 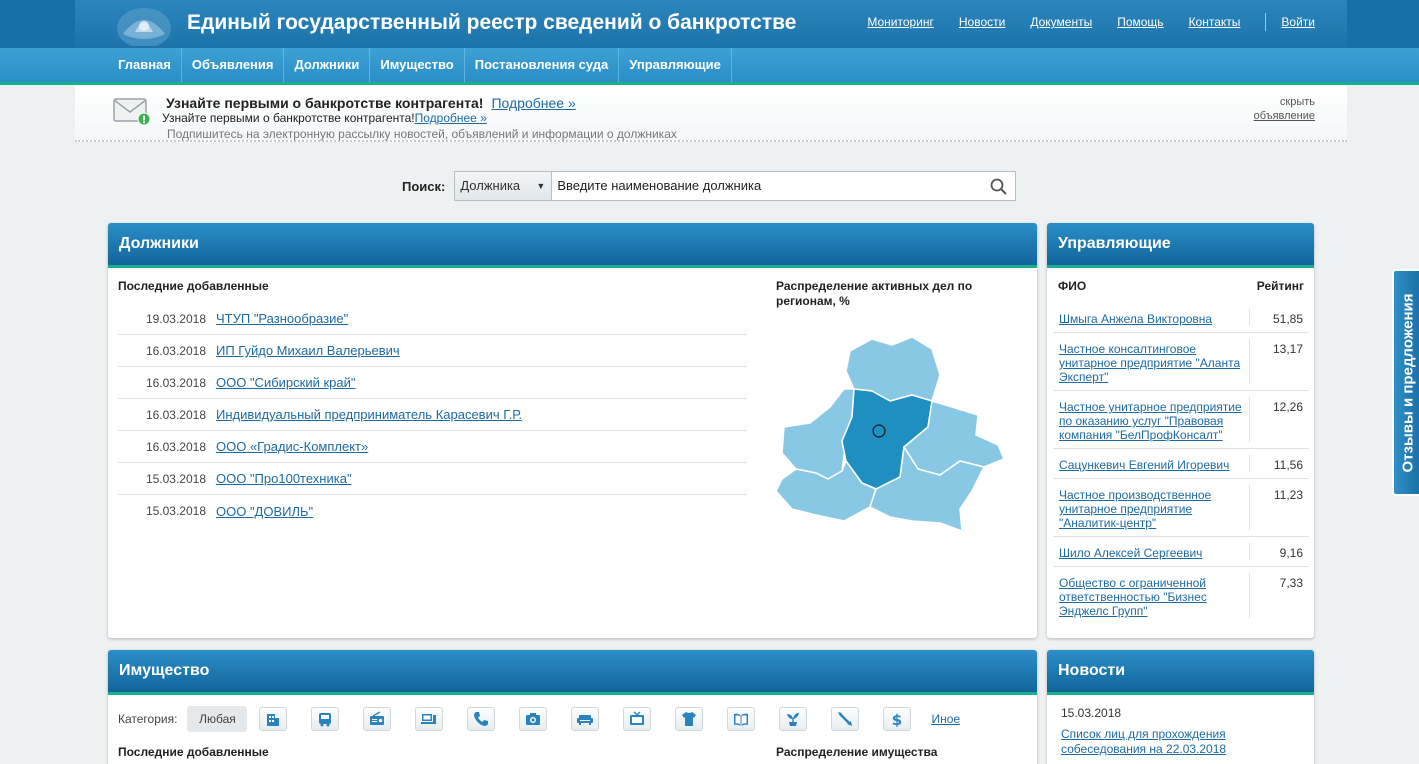 I want to click on debtor-link: ООО "ДОВИЛЬ", so click(x=264, y=511).